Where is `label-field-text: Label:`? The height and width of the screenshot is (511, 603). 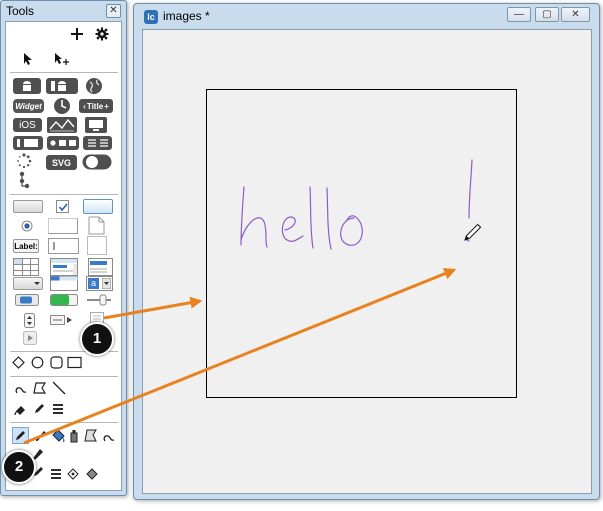 label-field-text: Label: is located at coordinates (26, 246).